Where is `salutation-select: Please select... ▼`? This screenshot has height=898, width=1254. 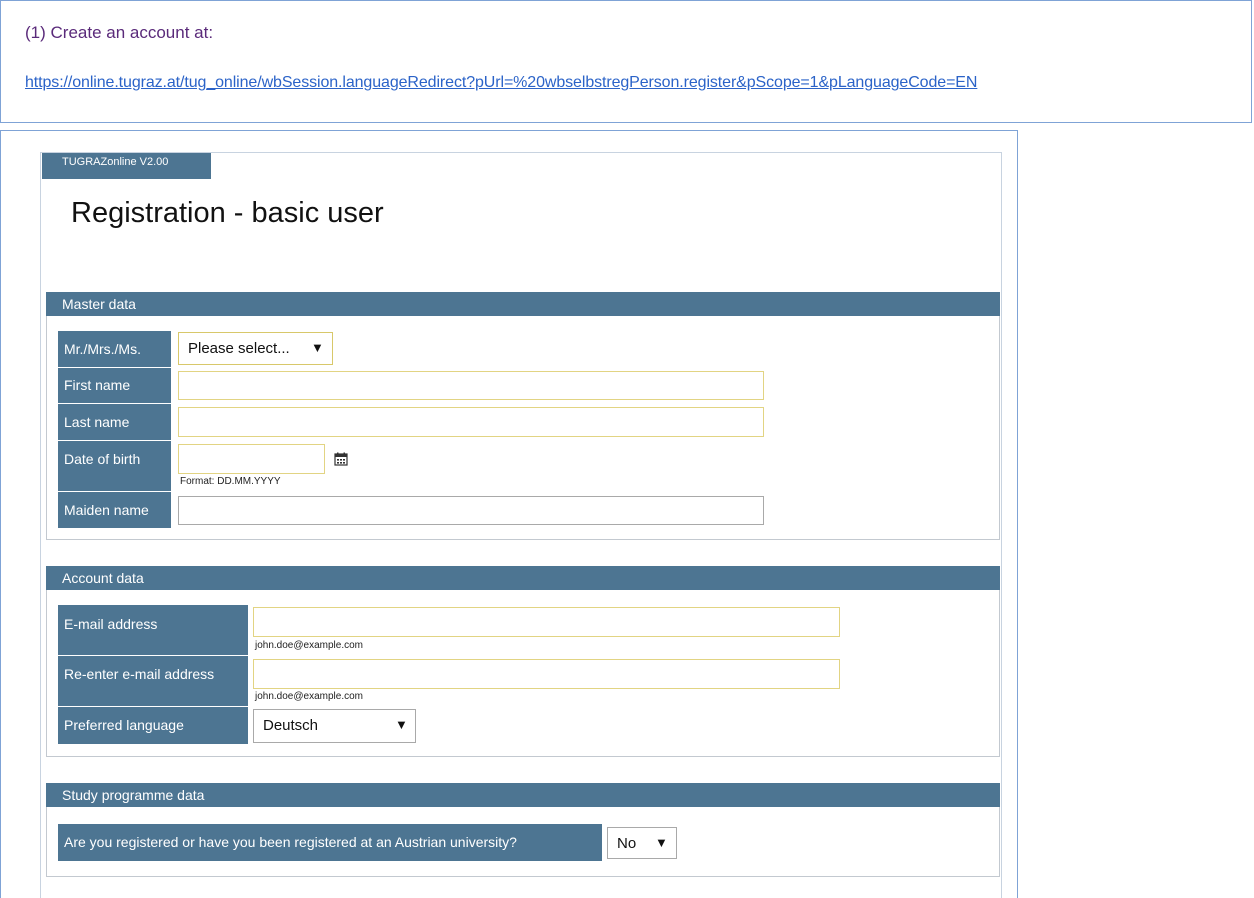
salutation-select: Please select... ▼ is located at coordinates (255, 348).